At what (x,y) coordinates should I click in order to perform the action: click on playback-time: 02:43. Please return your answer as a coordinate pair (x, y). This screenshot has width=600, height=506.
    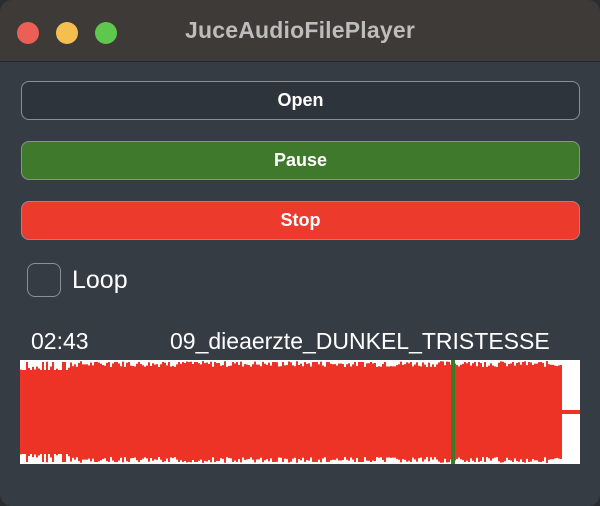
    Looking at the image, I should click on (60, 341).